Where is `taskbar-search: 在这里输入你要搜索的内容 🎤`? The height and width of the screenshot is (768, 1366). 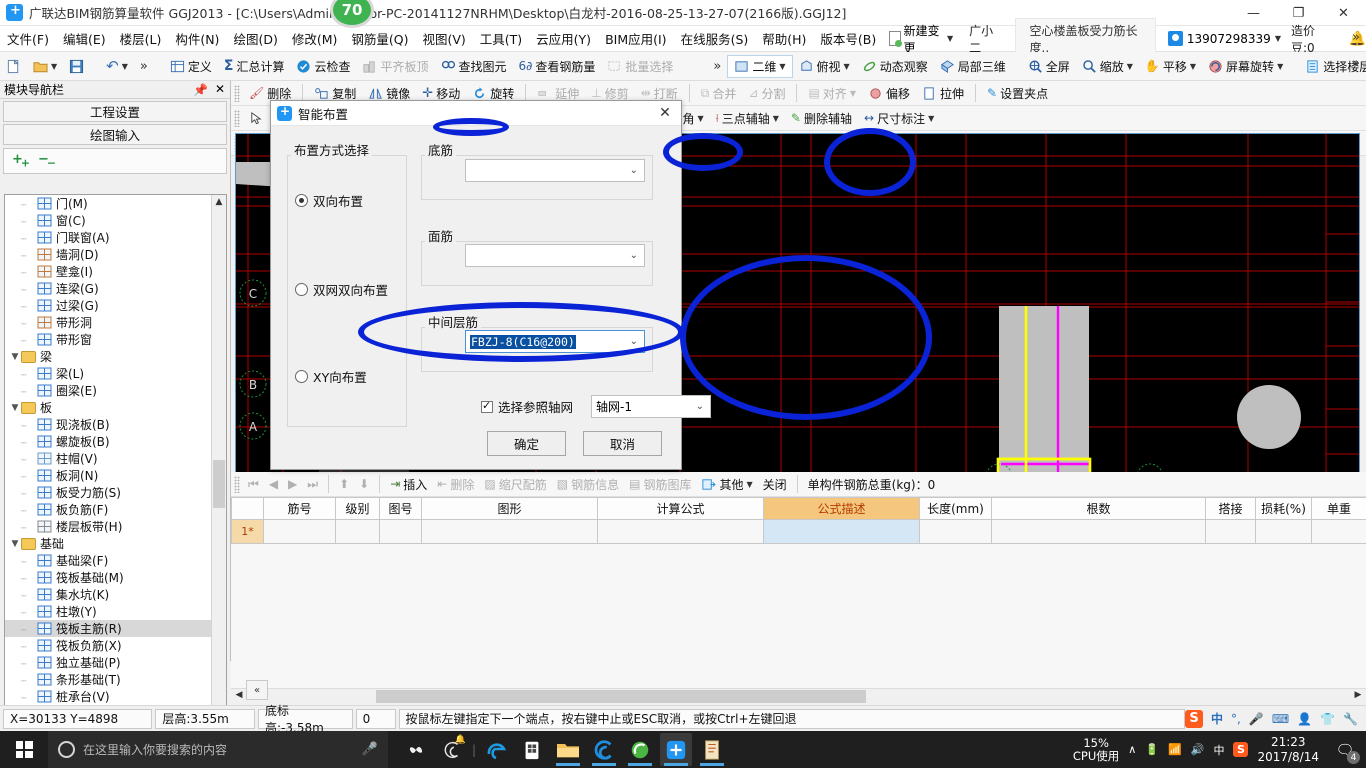 taskbar-search: 在这里输入你要搜索的内容 🎤 is located at coordinates (218, 749).